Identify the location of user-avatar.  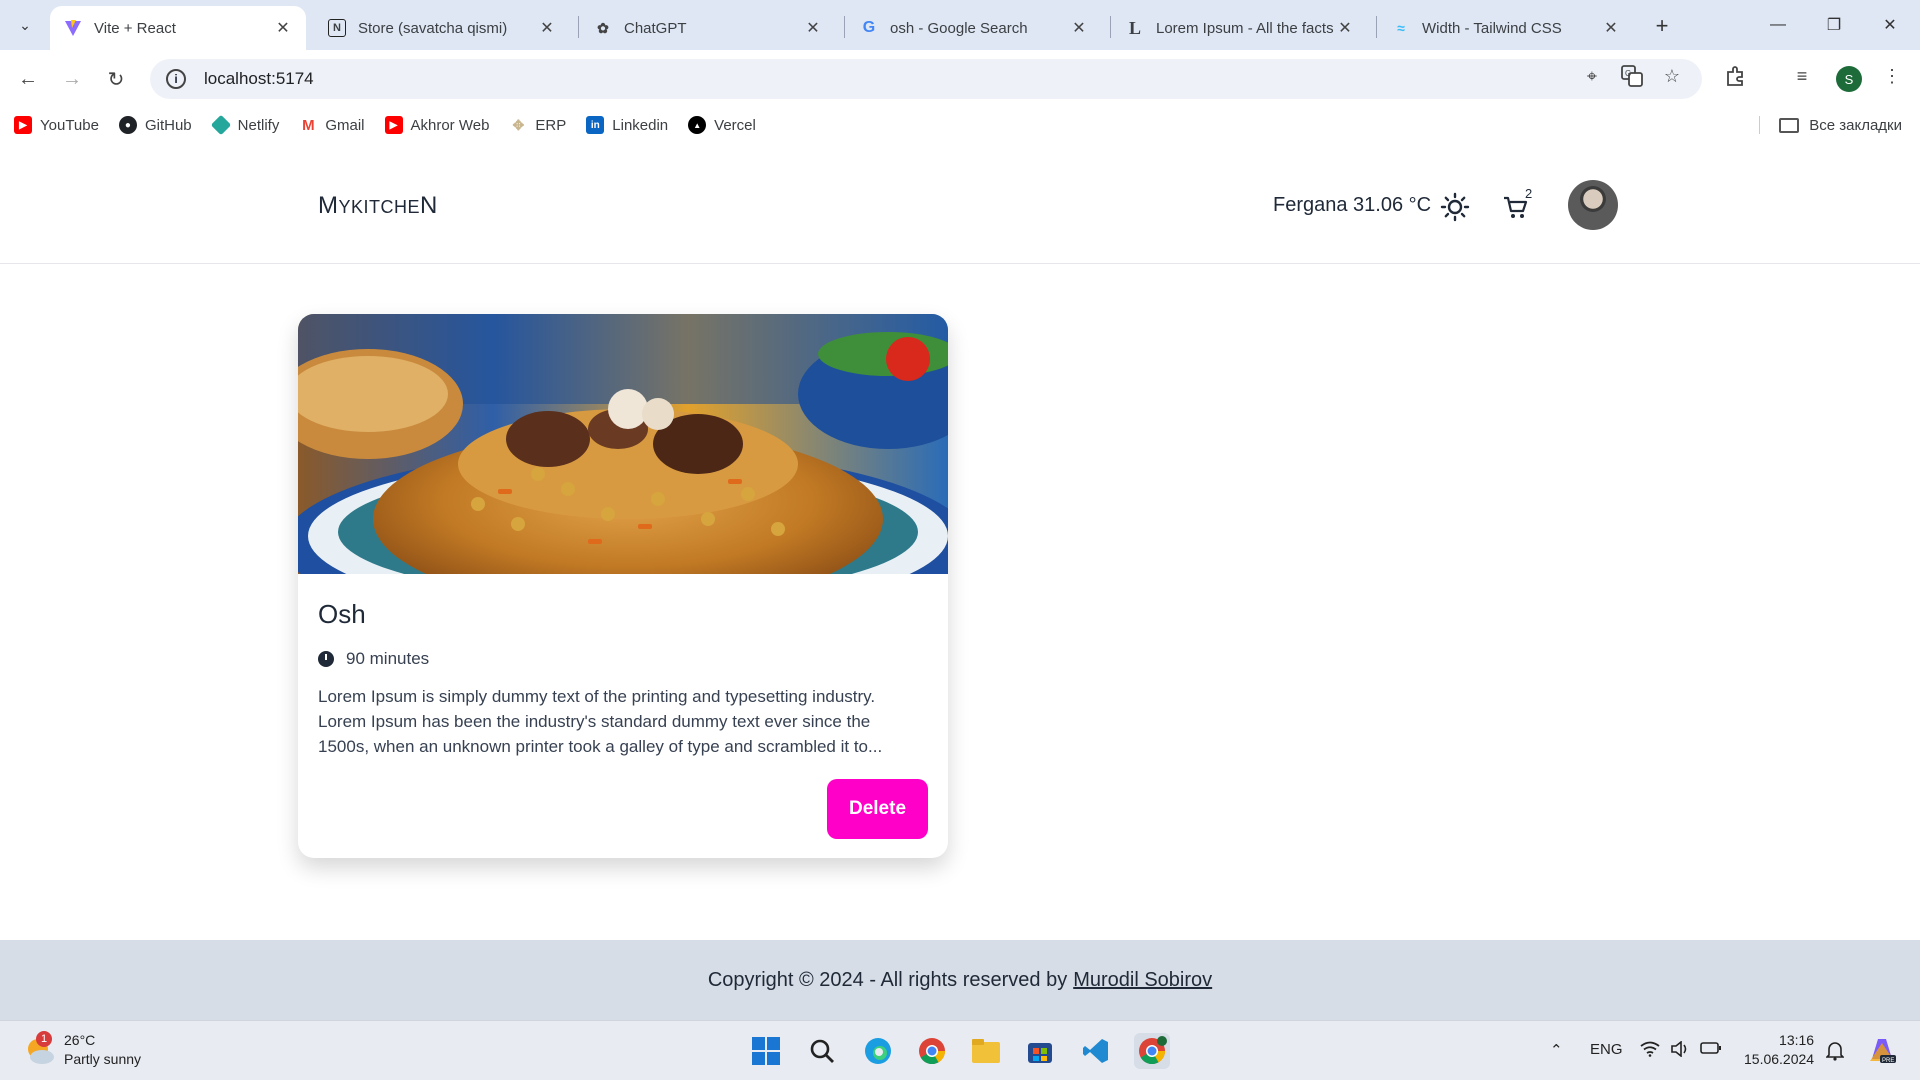
(1593, 205).